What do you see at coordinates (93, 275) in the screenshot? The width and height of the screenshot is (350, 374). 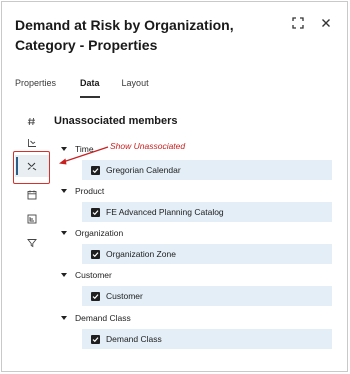 I see `group-label: Customer` at bounding box center [93, 275].